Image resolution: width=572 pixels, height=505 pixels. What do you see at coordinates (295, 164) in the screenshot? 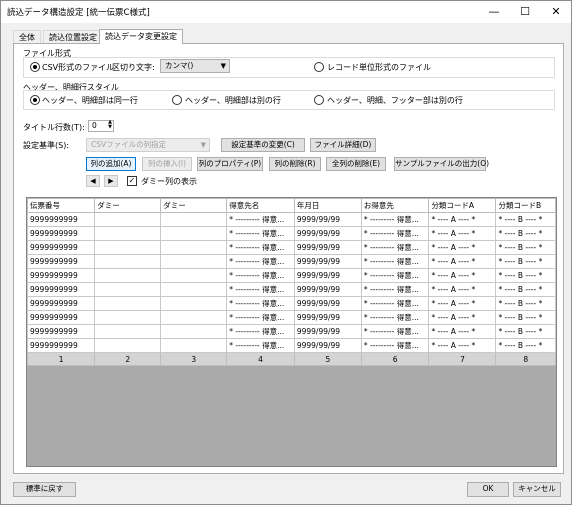
I see `delete-column-button: 列の削除(R)` at bounding box center [295, 164].